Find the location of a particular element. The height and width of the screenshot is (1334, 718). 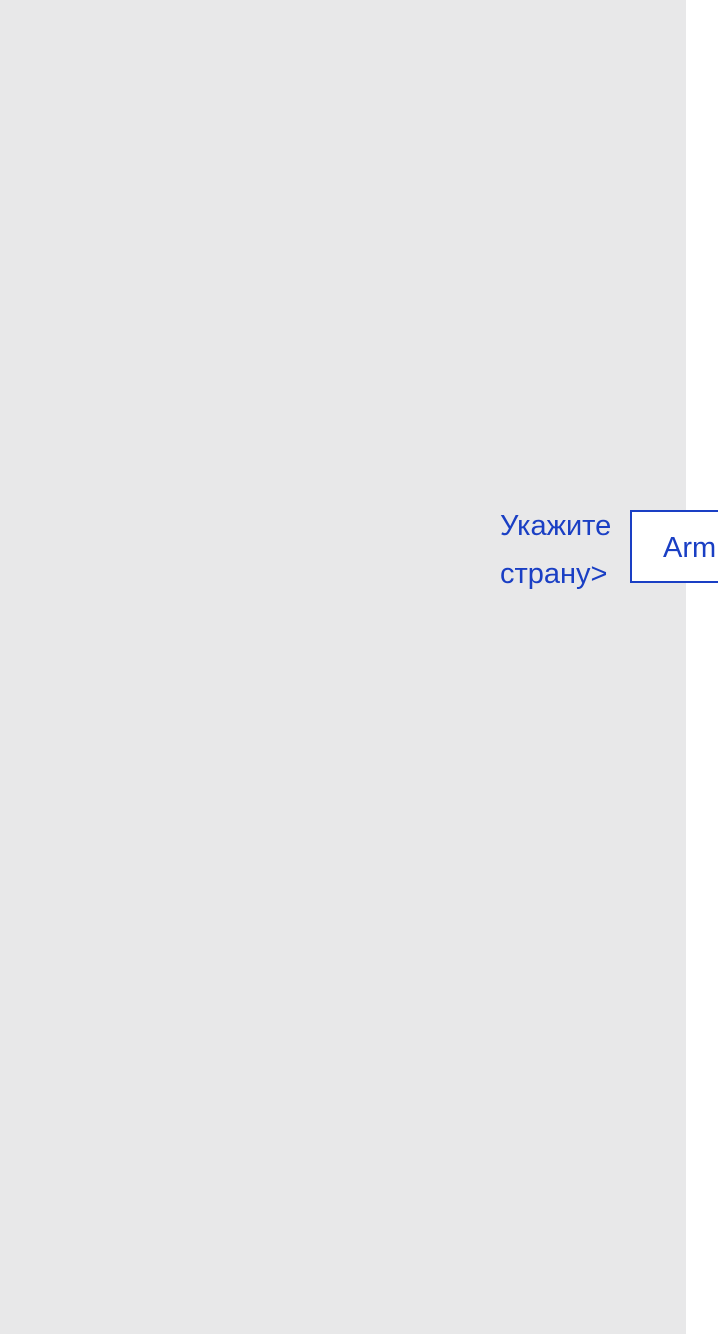

country-prompt-line-1: Укажите is located at coordinates (556, 526).